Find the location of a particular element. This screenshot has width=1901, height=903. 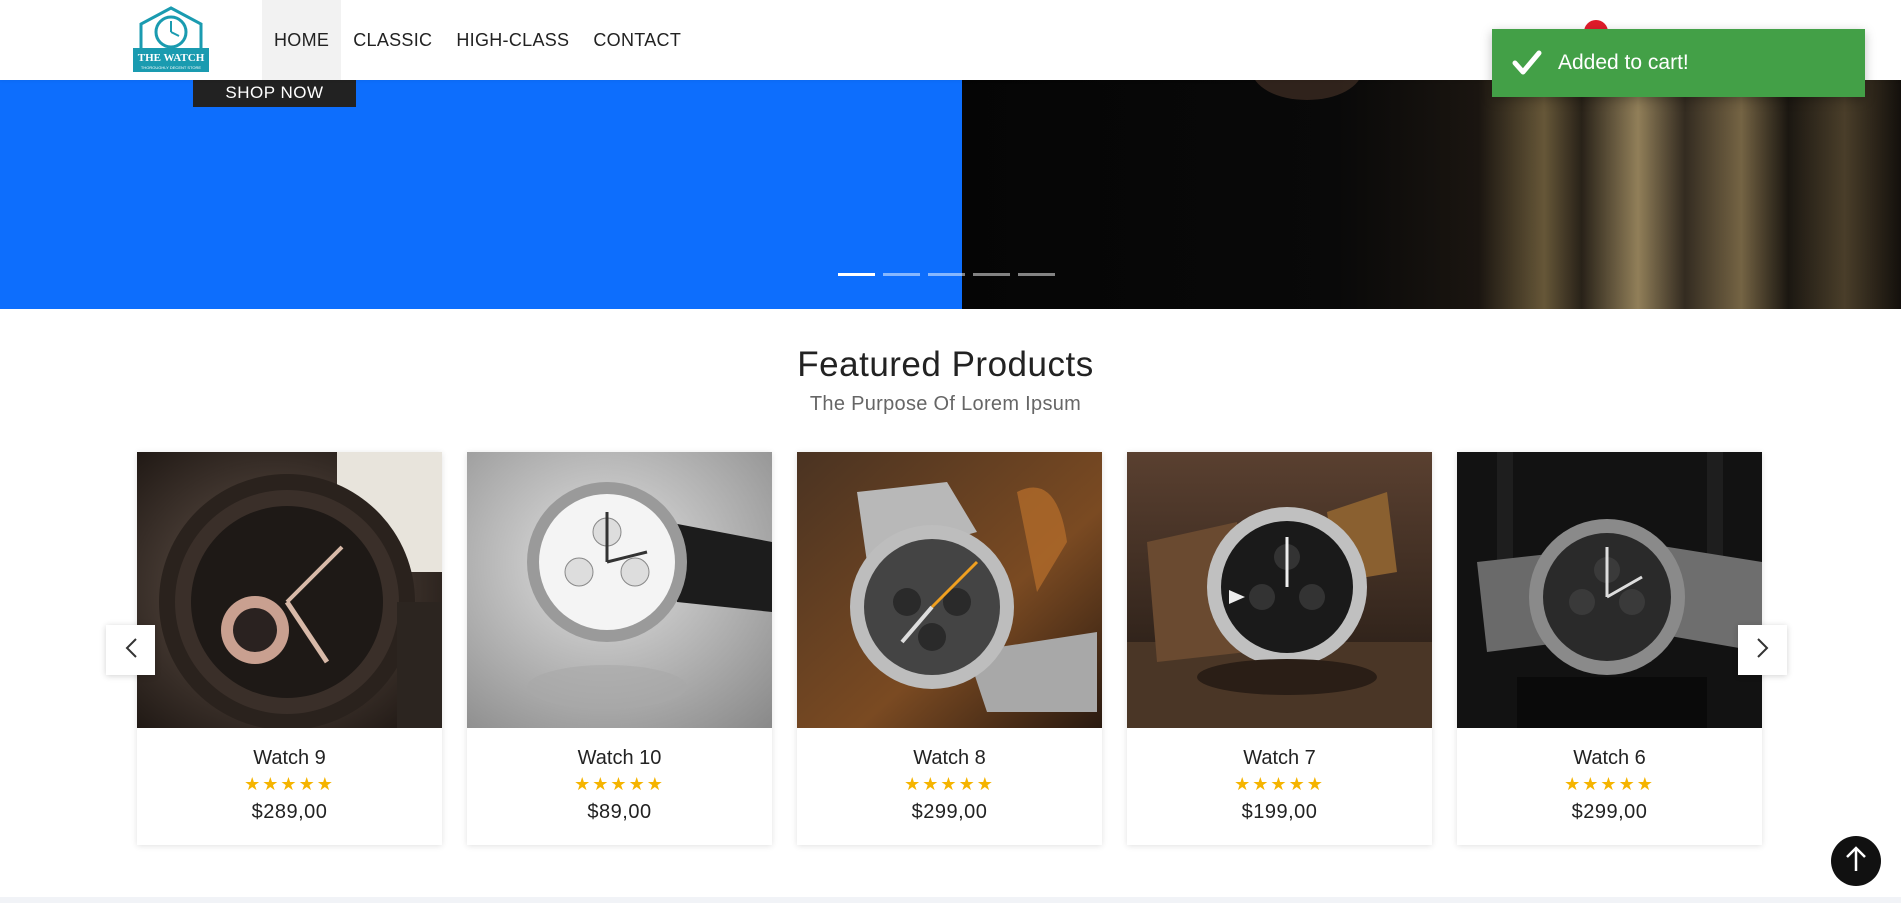

product-name: Watch 6 is located at coordinates (1609, 758).